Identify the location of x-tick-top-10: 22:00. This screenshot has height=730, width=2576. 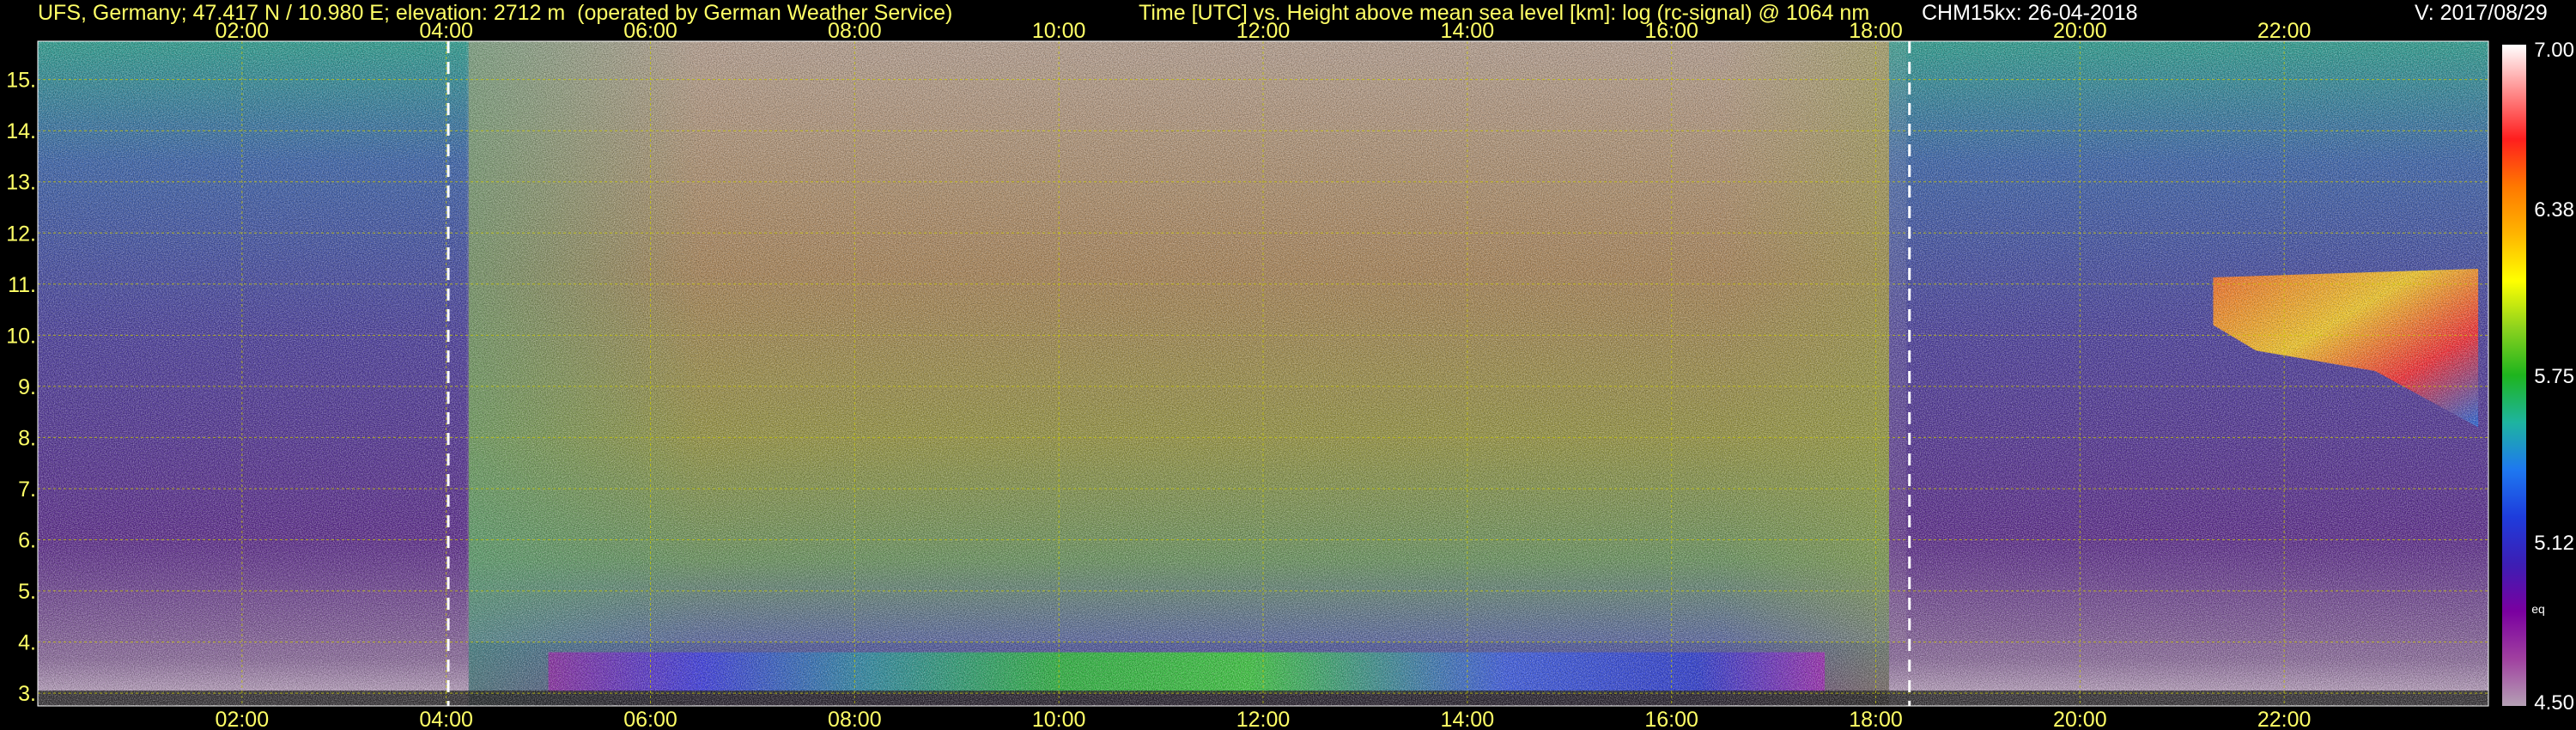
(2284, 31).